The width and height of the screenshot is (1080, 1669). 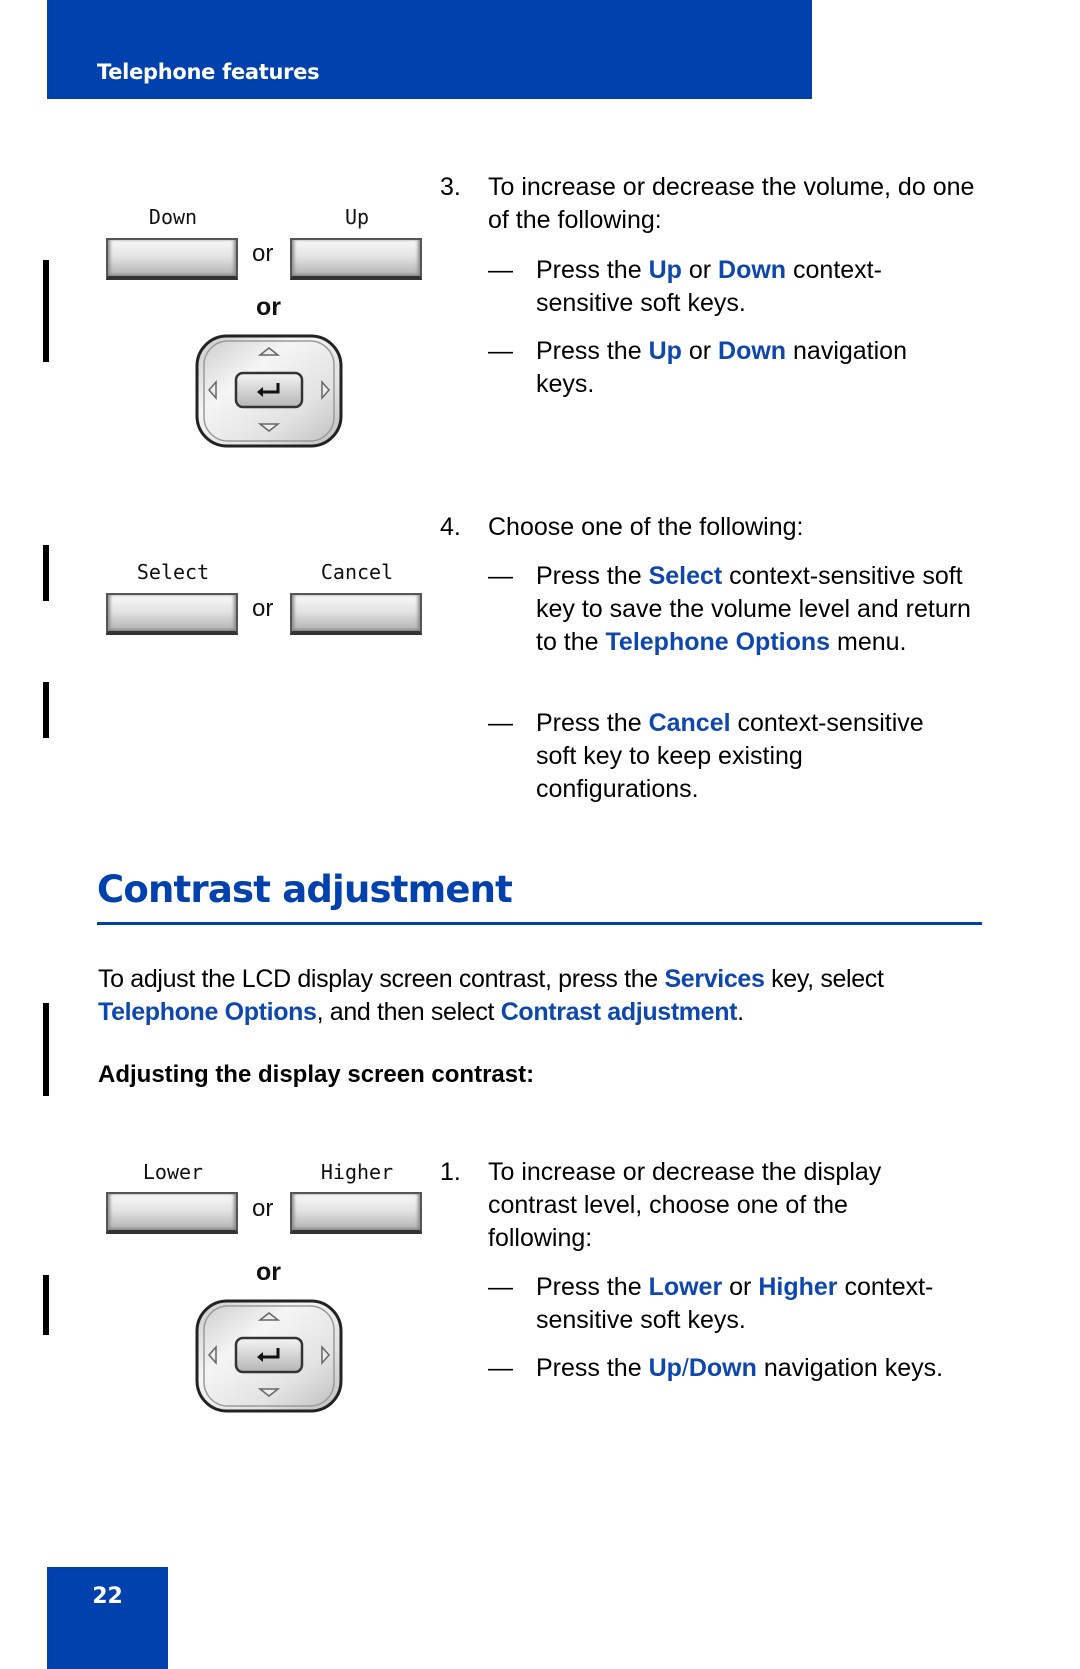 What do you see at coordinates (172, 259) in the screenshot?
I see `down-softkey` at bounding box center [172, 259].